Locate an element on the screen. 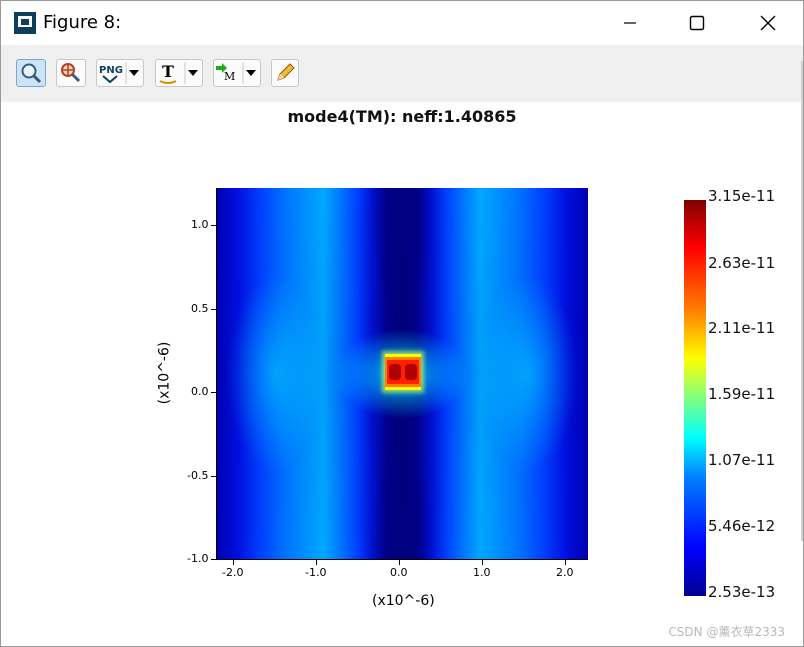  y-tick-label: 1.0 is located at coordinates (200, 224).